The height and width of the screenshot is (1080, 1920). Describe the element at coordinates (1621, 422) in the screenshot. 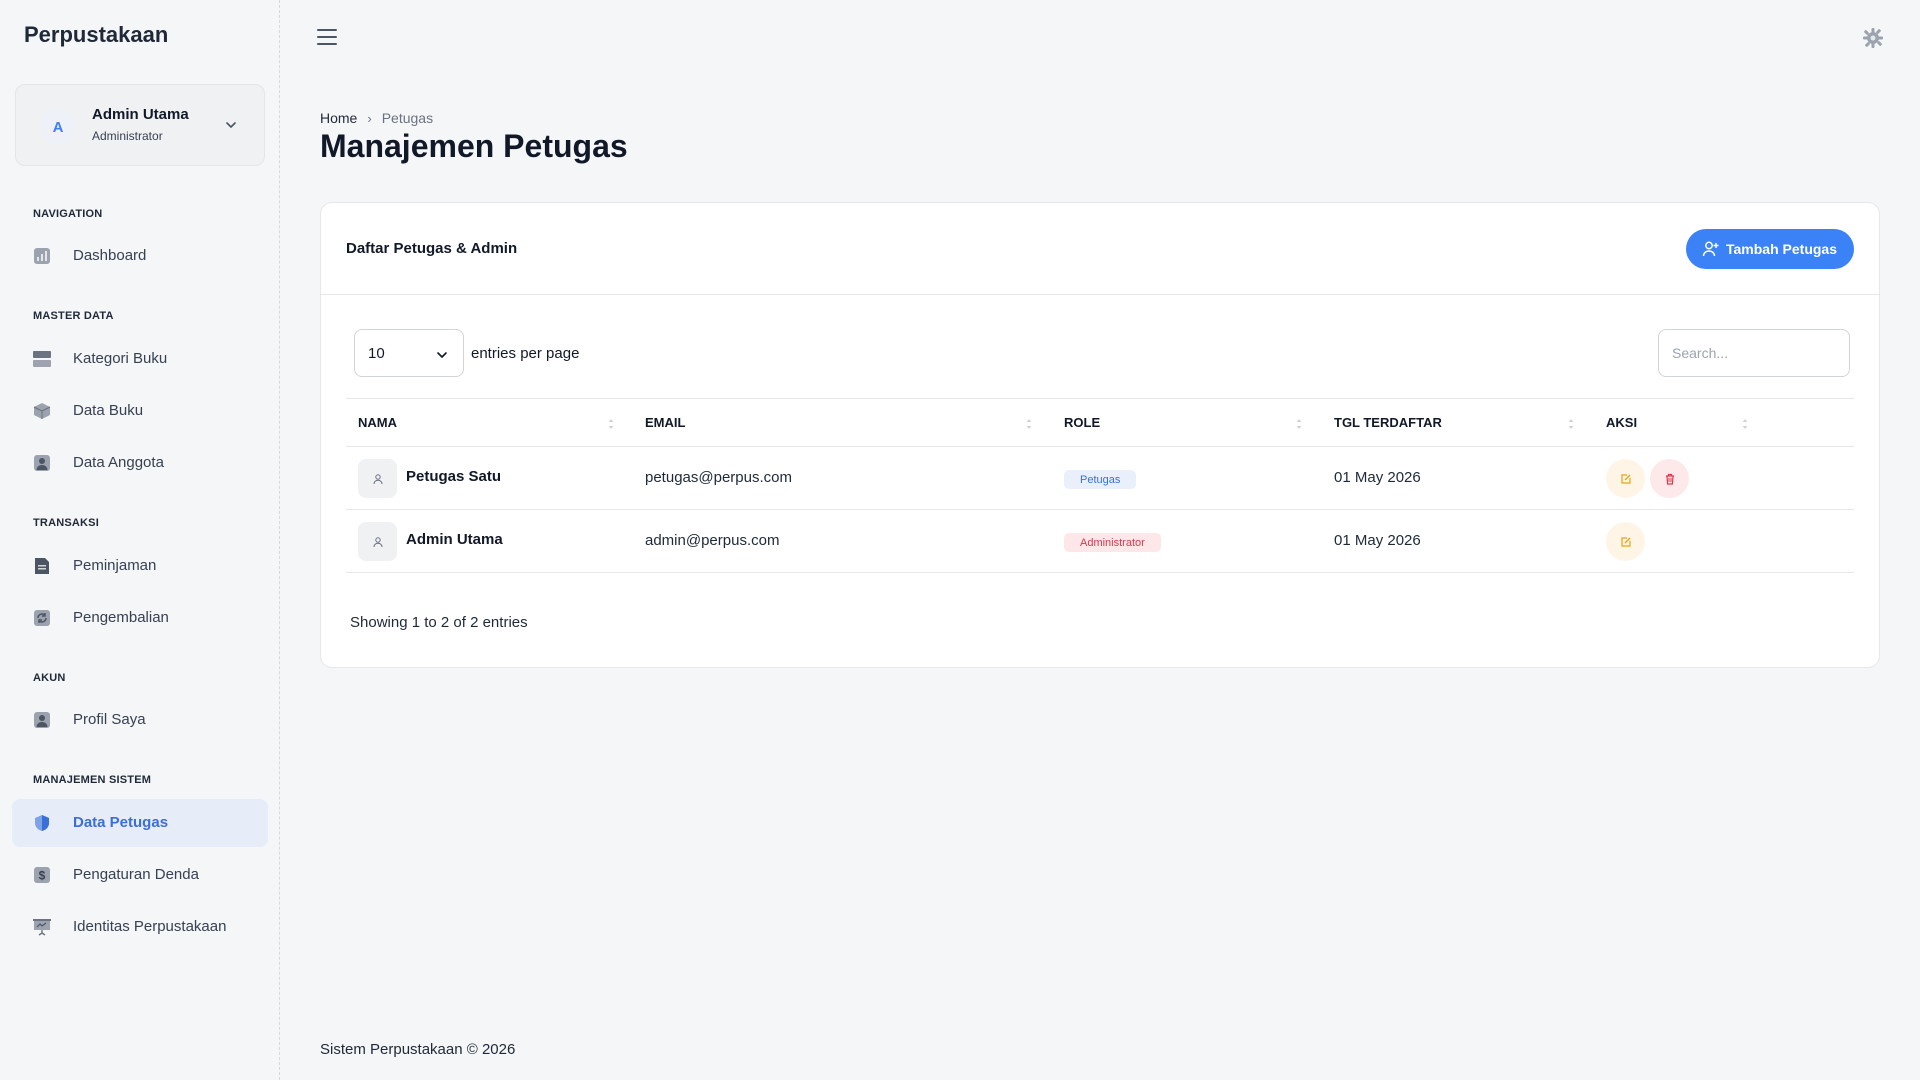

I see `column-header-aksi: AKSI` at that location.